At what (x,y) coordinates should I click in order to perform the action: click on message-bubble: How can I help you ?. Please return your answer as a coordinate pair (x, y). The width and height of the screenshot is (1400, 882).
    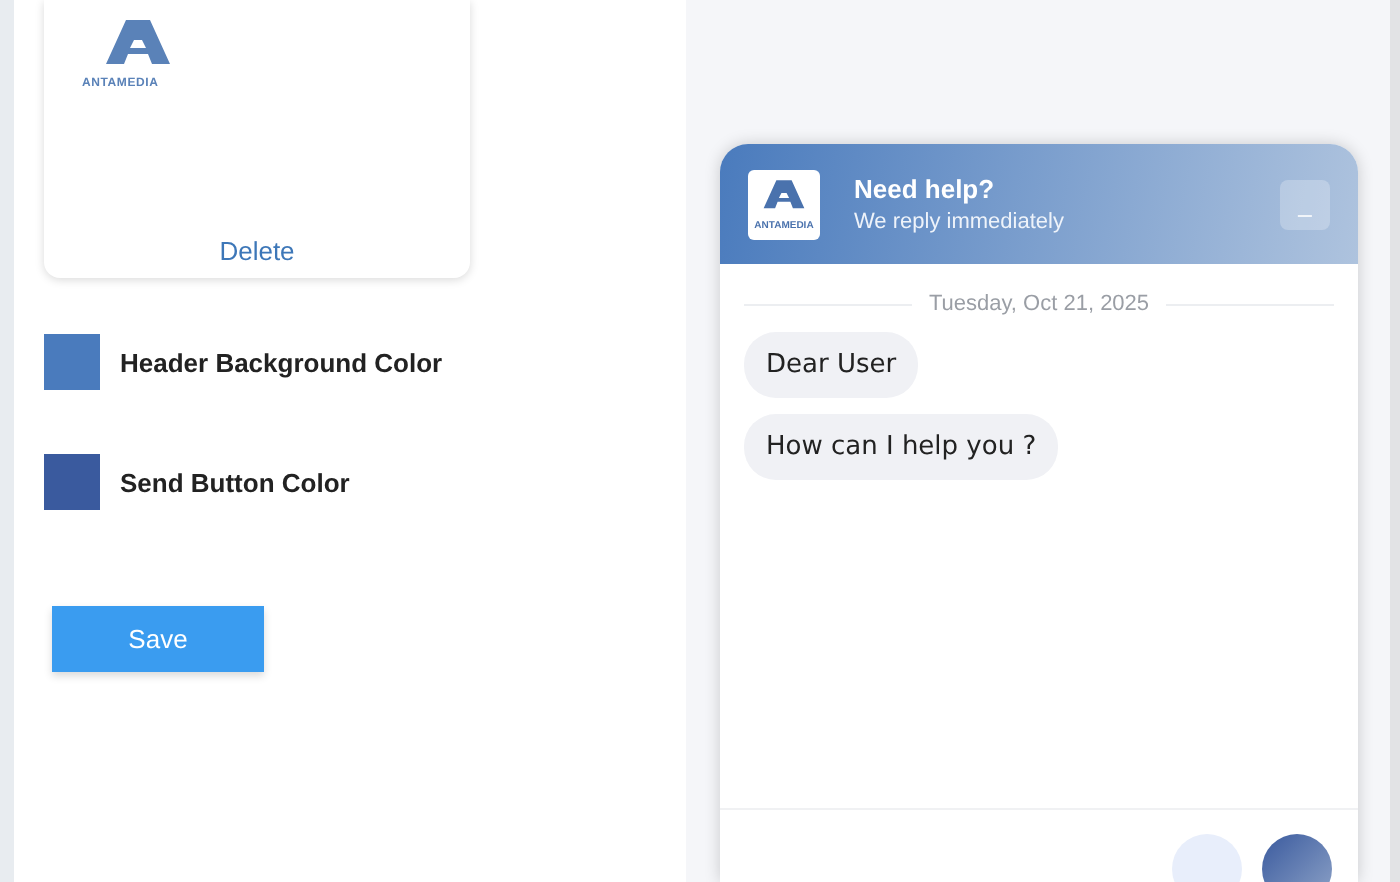
    Looking at the image, I should click on (901, 447).